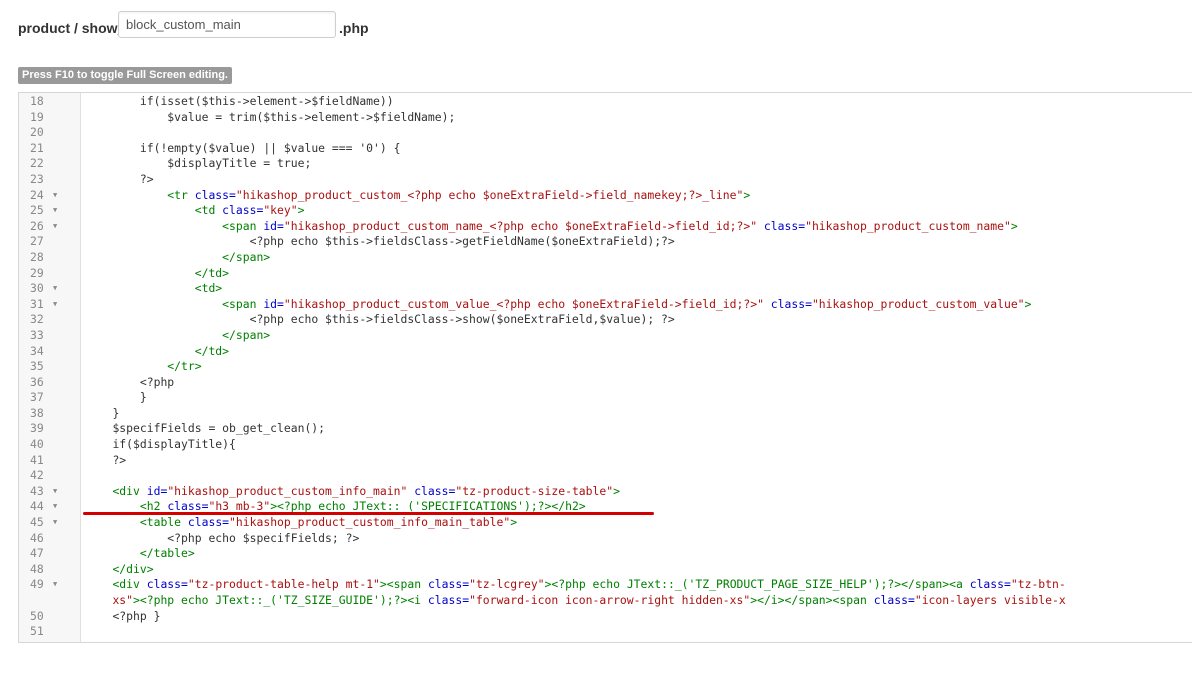  What do you see at coordinates (507, 584) in the screenshot?
I see `code-token: "tz-lcgrey"` at bounding box center [507, 584].